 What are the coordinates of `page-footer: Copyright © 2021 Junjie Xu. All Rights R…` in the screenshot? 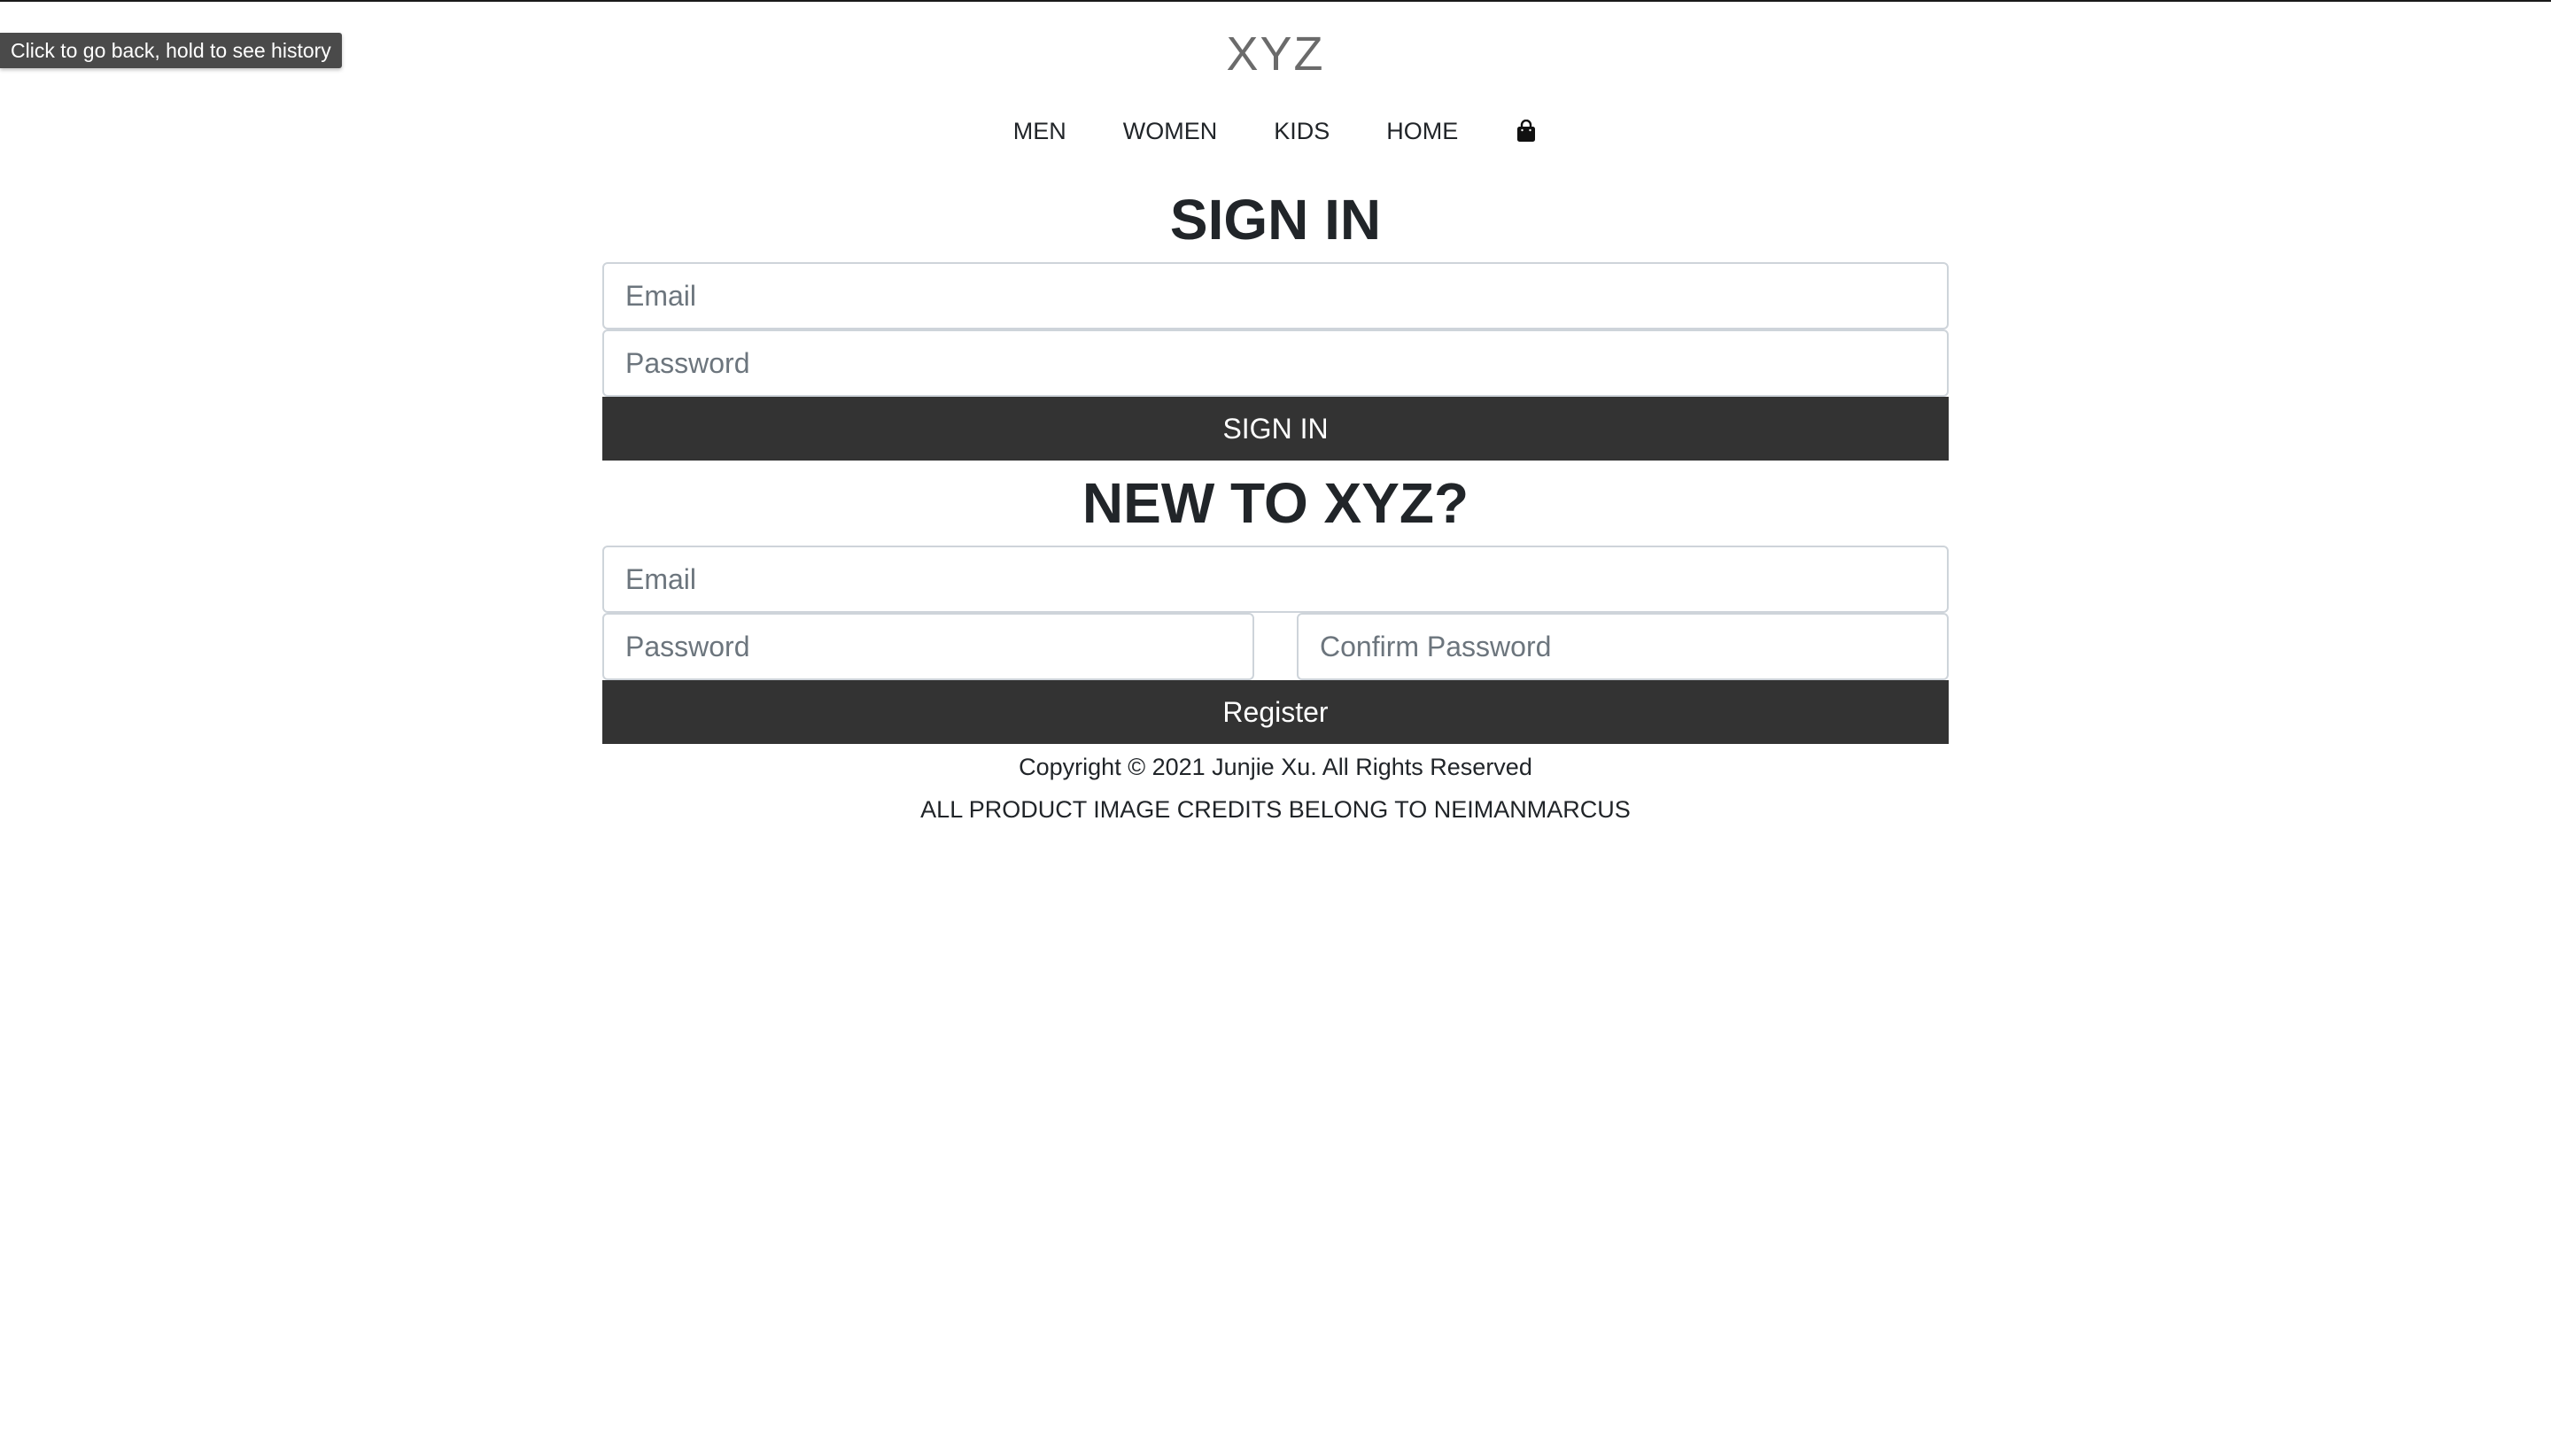 It's located at (1275, 788).